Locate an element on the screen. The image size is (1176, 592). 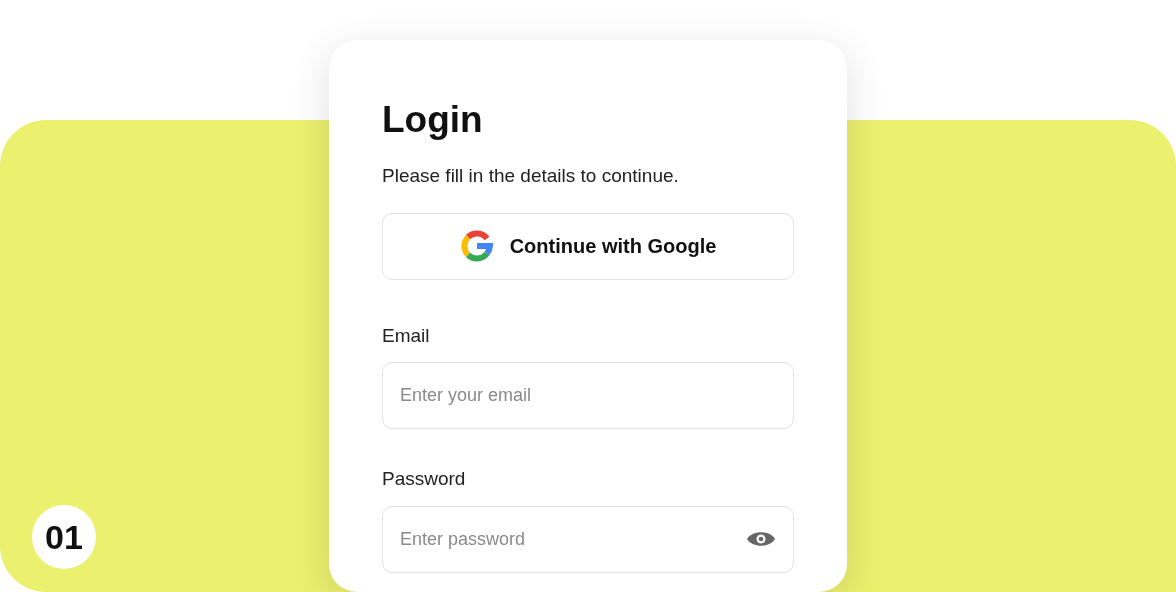
google-g-icon is located at coordinates (476, 246).